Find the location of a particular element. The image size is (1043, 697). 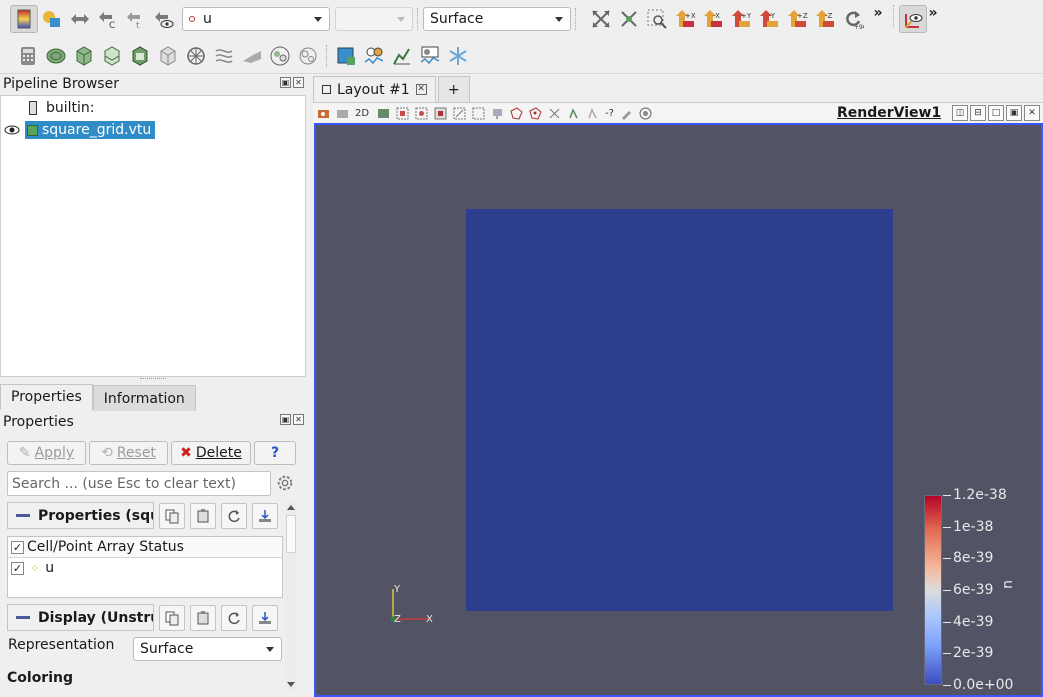

calculator-icon is located at coordinates (28, 56).